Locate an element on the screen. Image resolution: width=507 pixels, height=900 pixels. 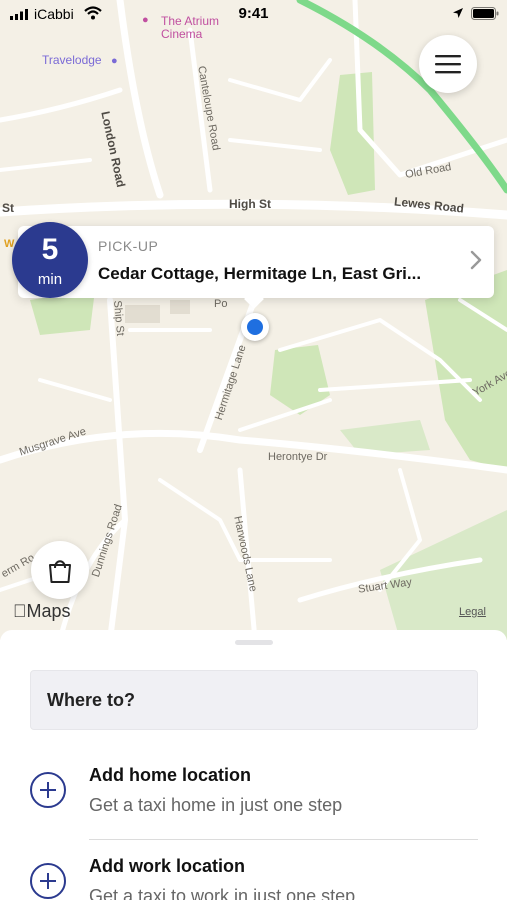
add-work-title: Add work location is located at coordinates (167, 866).